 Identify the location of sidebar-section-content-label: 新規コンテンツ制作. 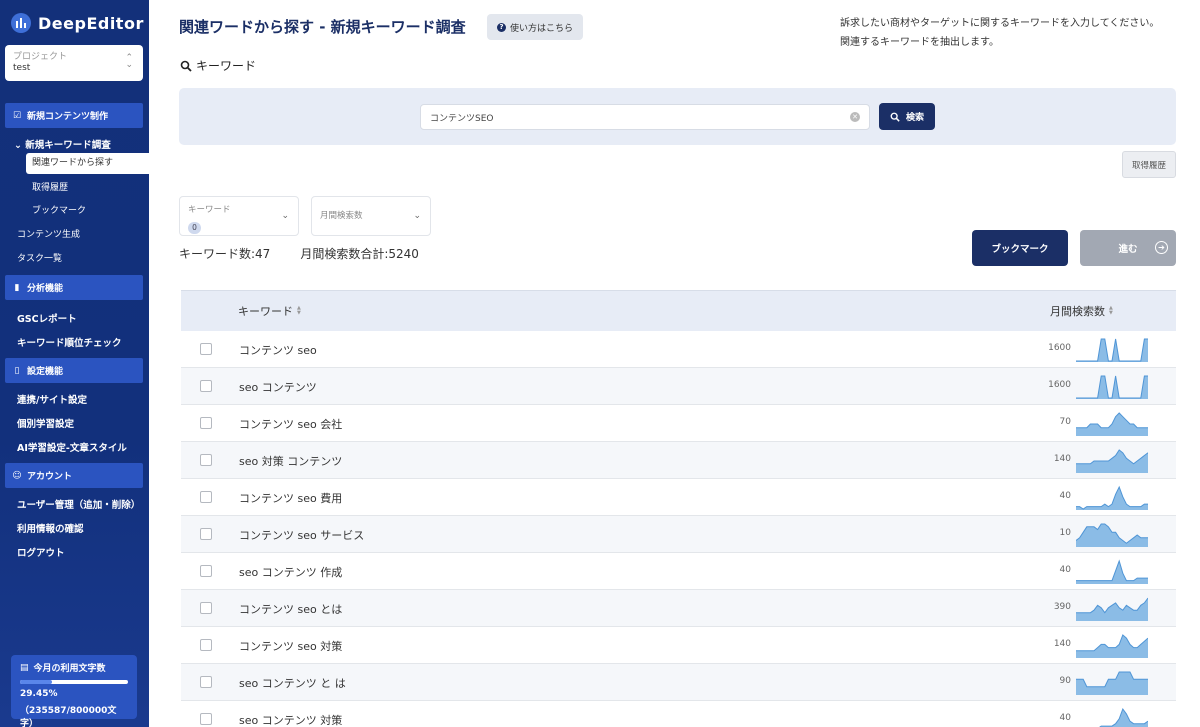
(68, 117).